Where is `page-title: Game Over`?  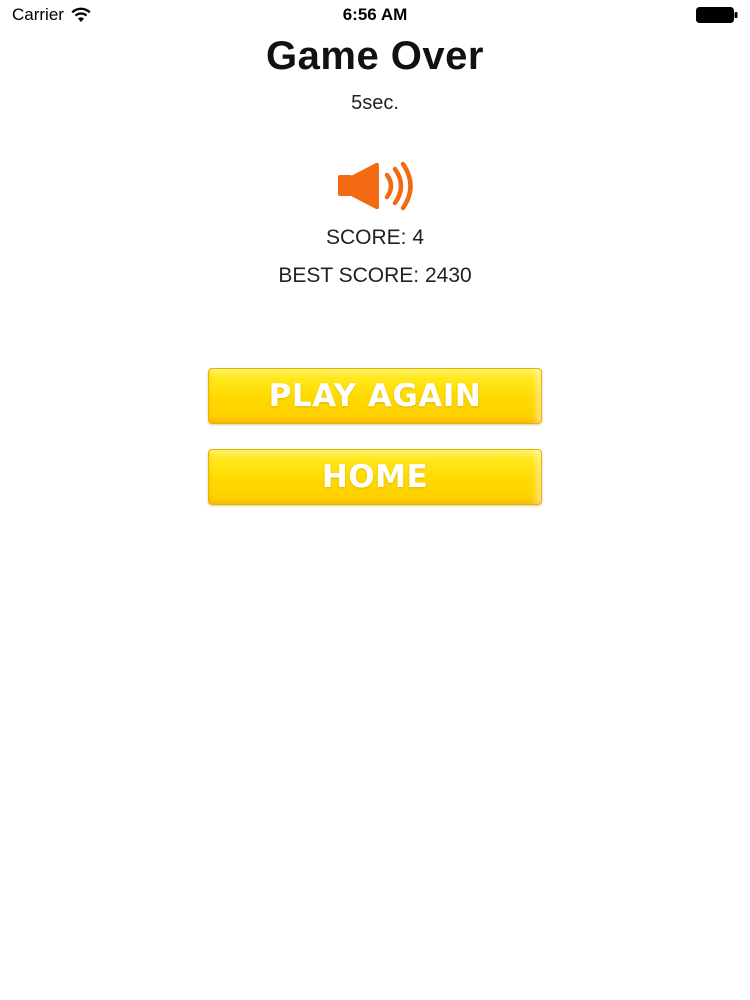
page-title: Game Over is located at coordinates (375, 56).